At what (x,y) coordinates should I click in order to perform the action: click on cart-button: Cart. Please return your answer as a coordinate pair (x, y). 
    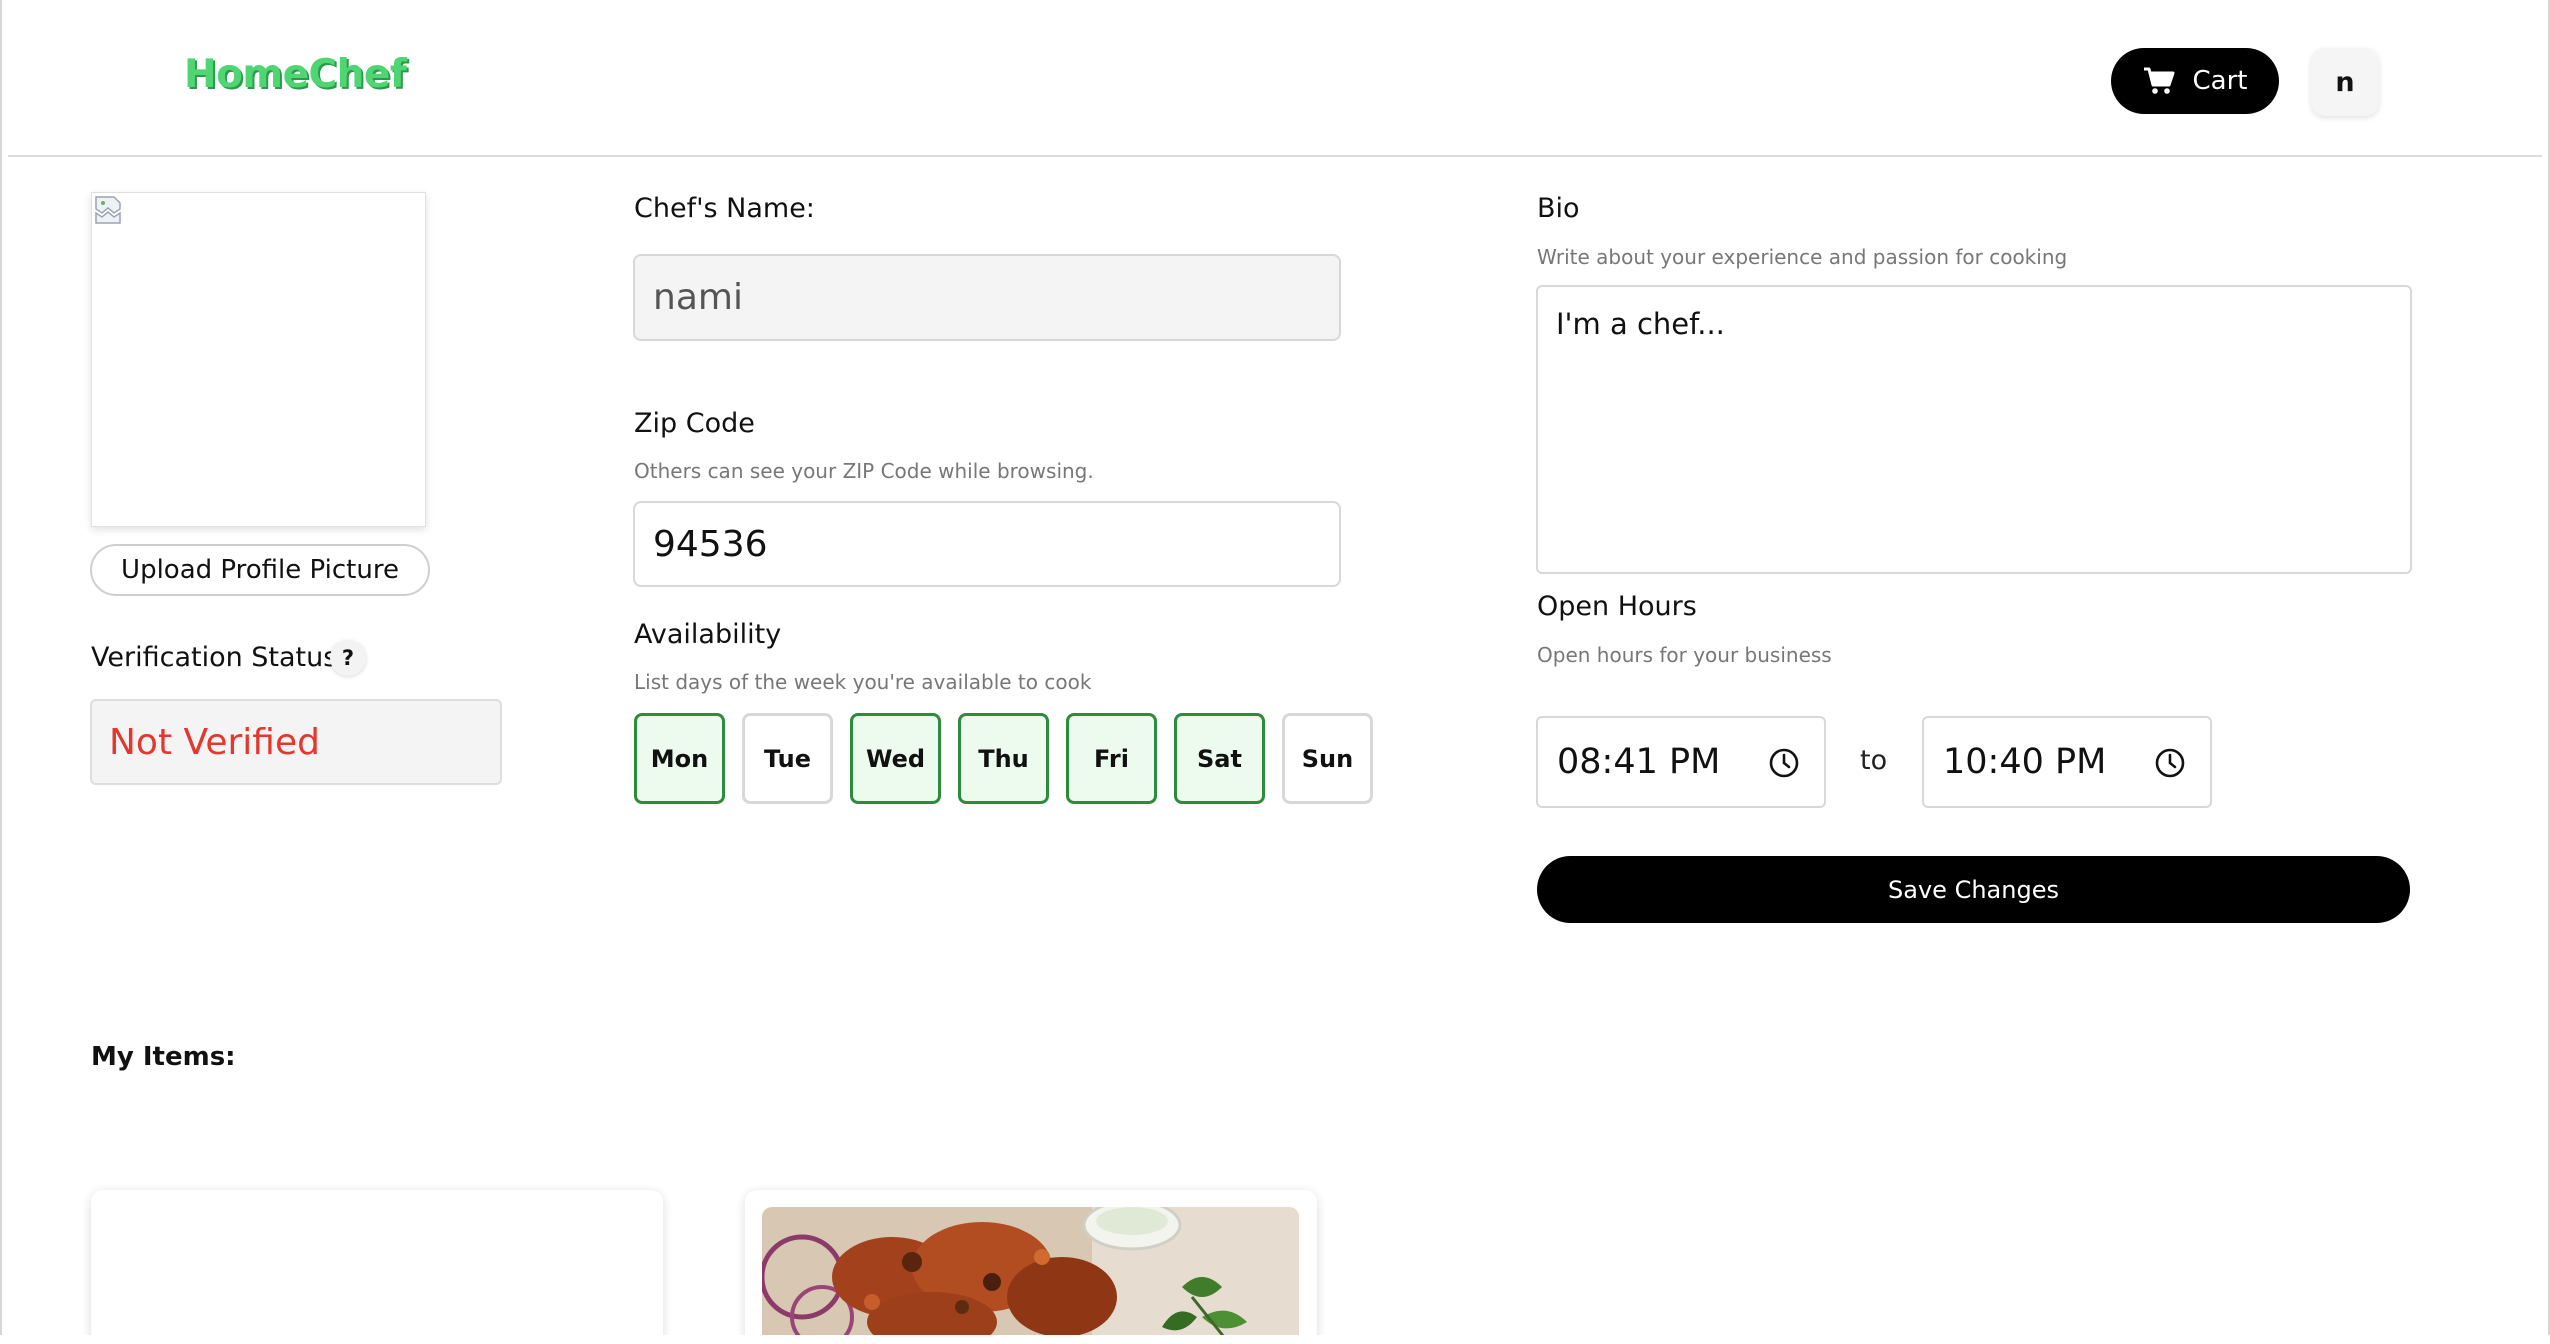
    Looking at the image, I should click on (2195, 81).